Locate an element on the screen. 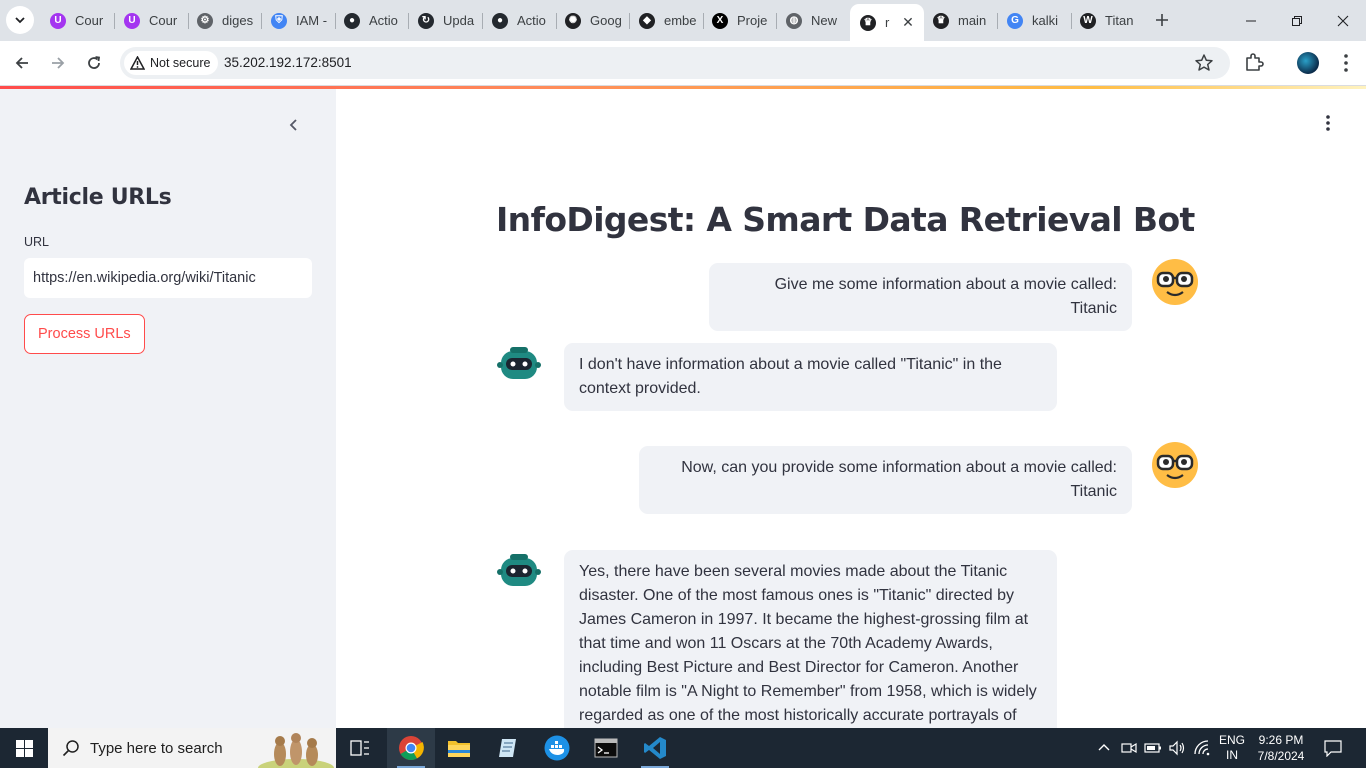 This screenshot has height=768, width=1366. chevron-up-icon is located at coordinates (1104, 748).